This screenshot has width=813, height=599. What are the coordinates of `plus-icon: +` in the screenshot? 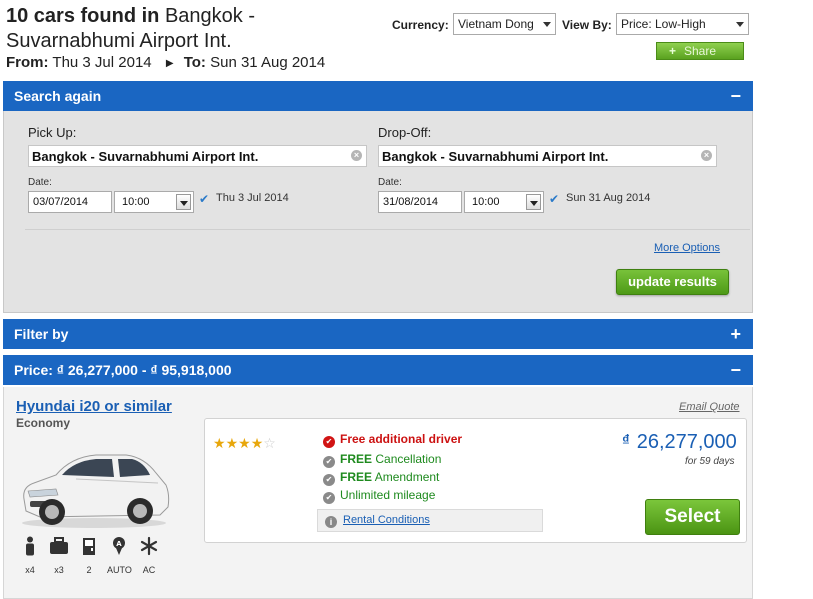 It's located at (673, 51).